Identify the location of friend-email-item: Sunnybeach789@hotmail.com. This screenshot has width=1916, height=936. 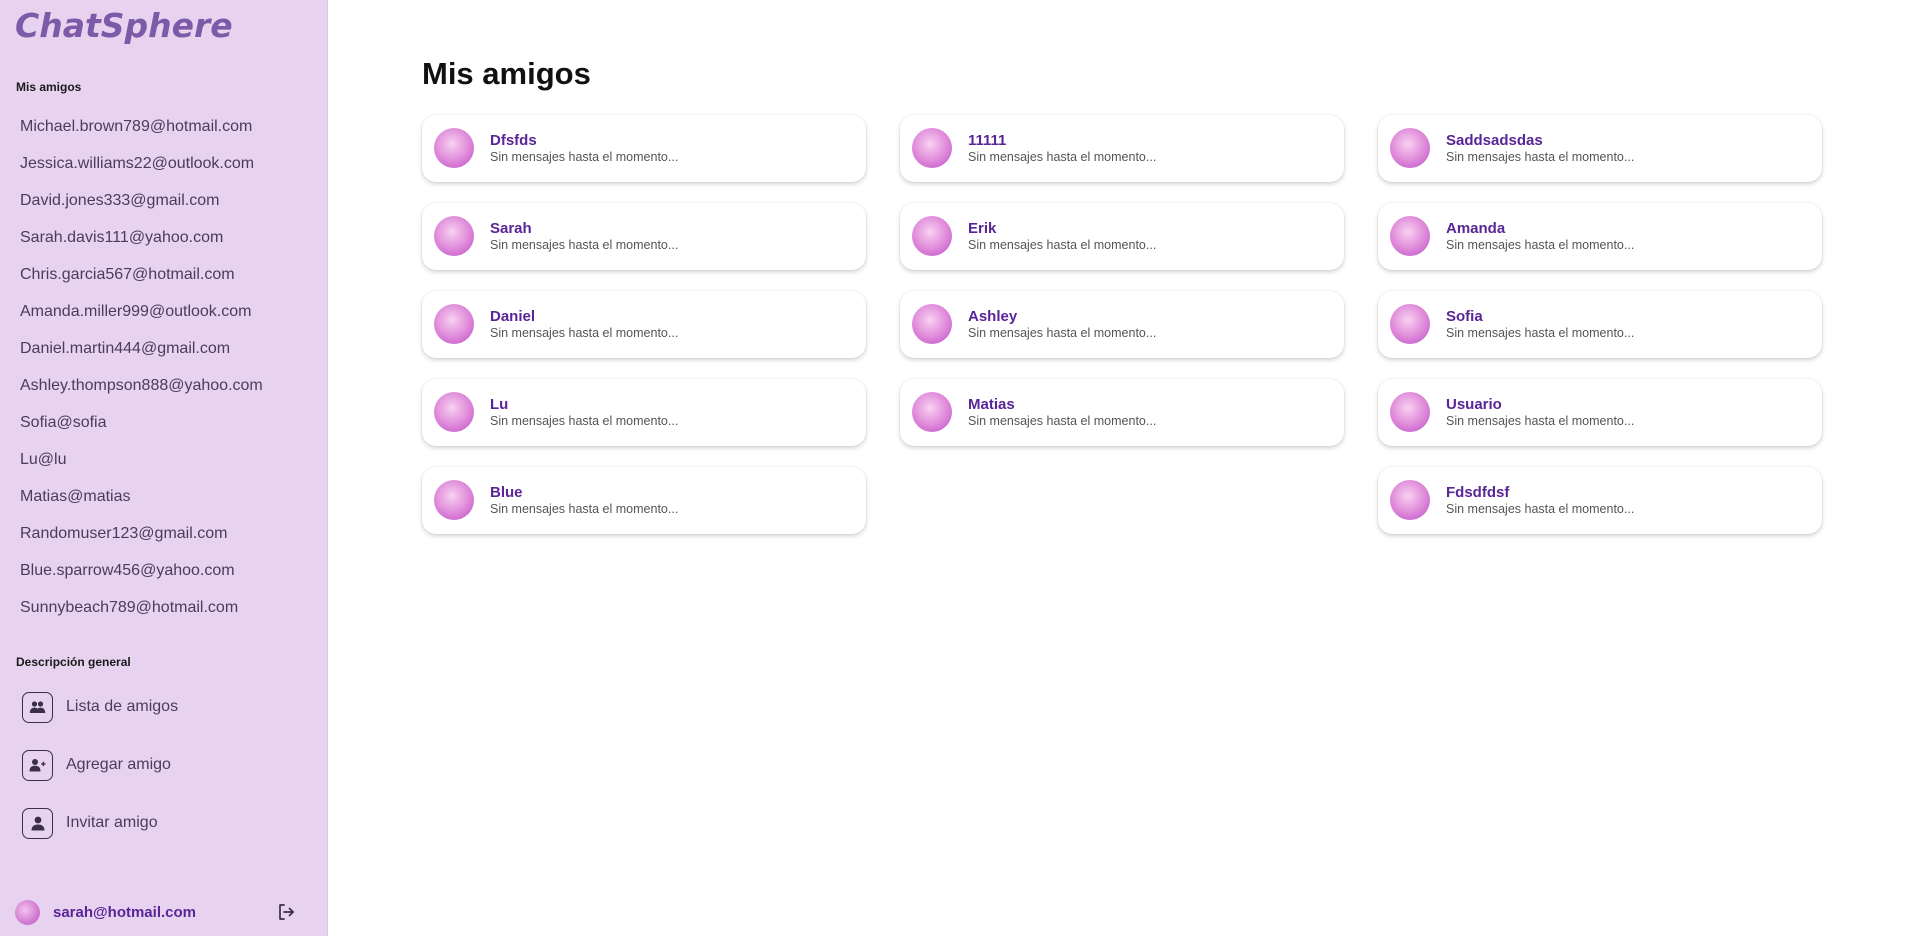
(164, 607).